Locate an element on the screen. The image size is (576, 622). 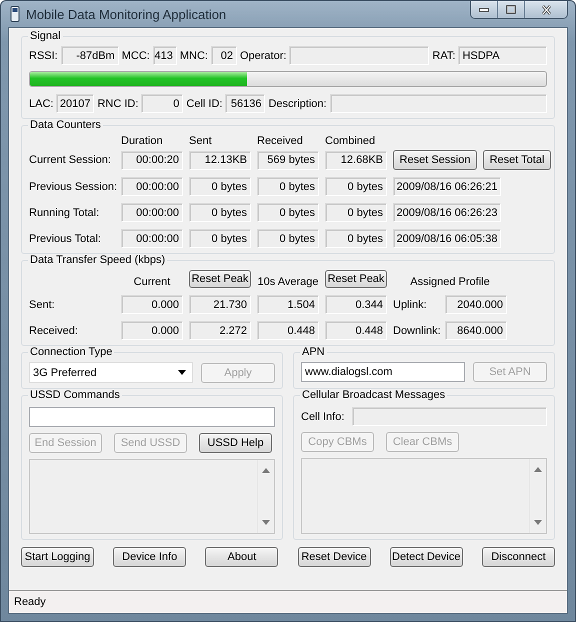
minimize-icon is located at coordinates (484, 10).